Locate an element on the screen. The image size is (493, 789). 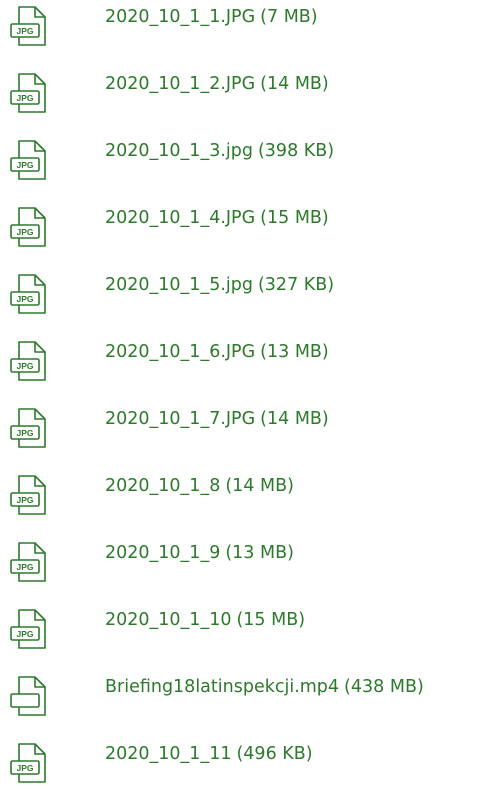
file-size: (438 MB) is located at coordinates (384, 687).